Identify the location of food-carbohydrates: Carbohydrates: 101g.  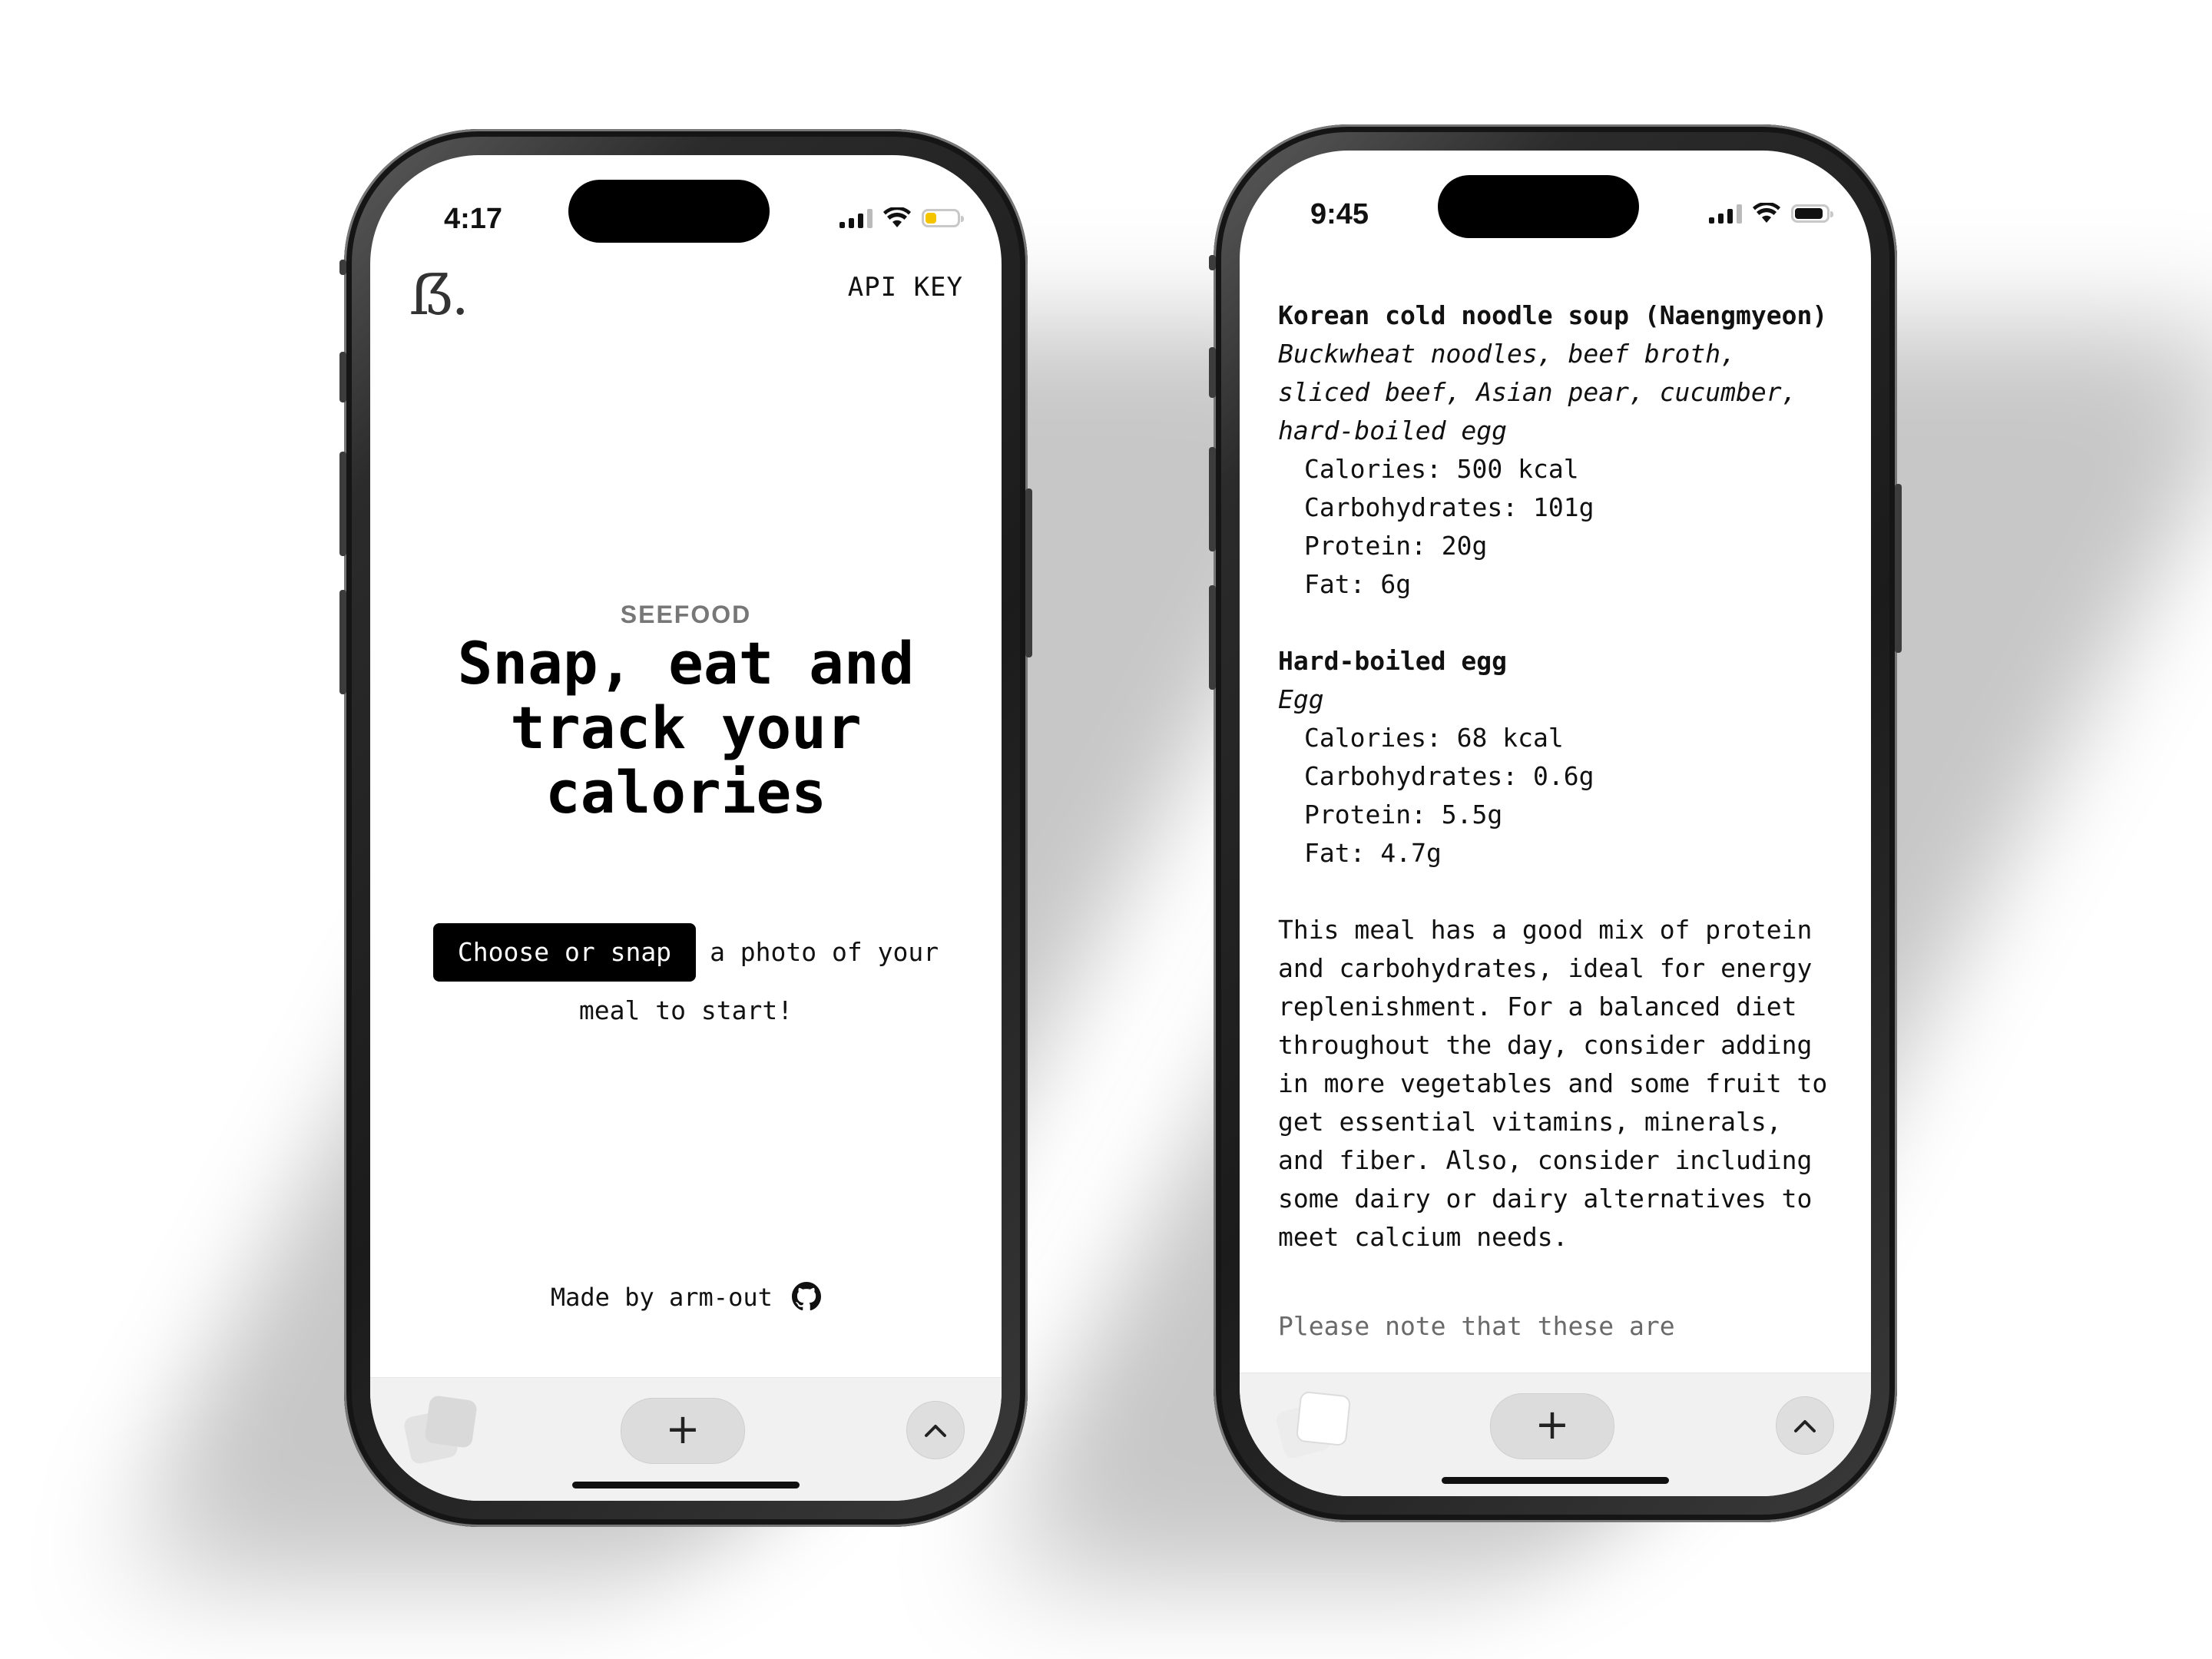
(1449, 507).